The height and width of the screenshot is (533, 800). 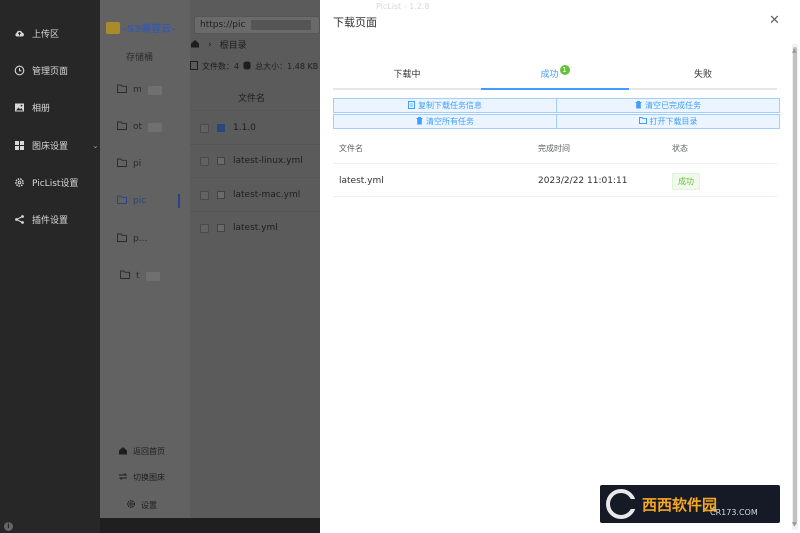 What do you see at coordinates (267, 195) in the screenshot?
I see `file-name: latest-mac.yml` at bounding box center [267, 195].